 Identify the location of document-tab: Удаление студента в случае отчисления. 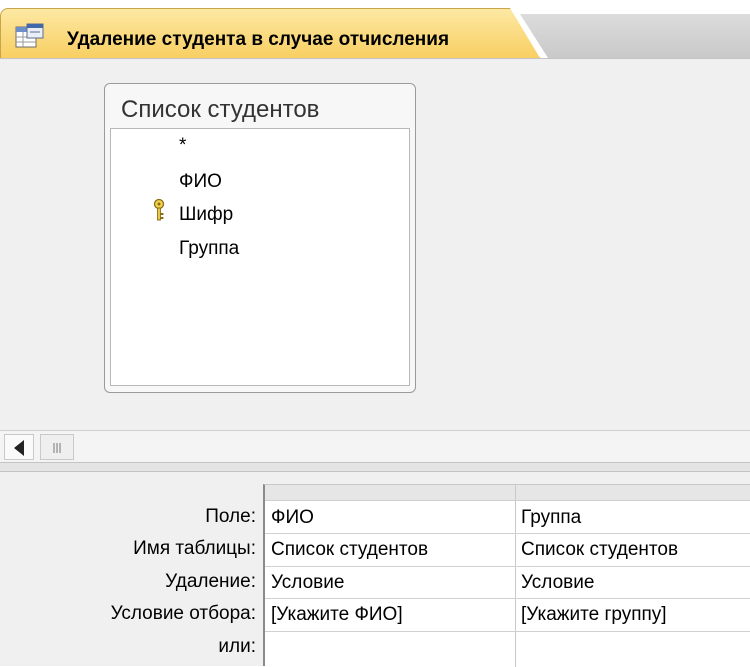
(270, 33).